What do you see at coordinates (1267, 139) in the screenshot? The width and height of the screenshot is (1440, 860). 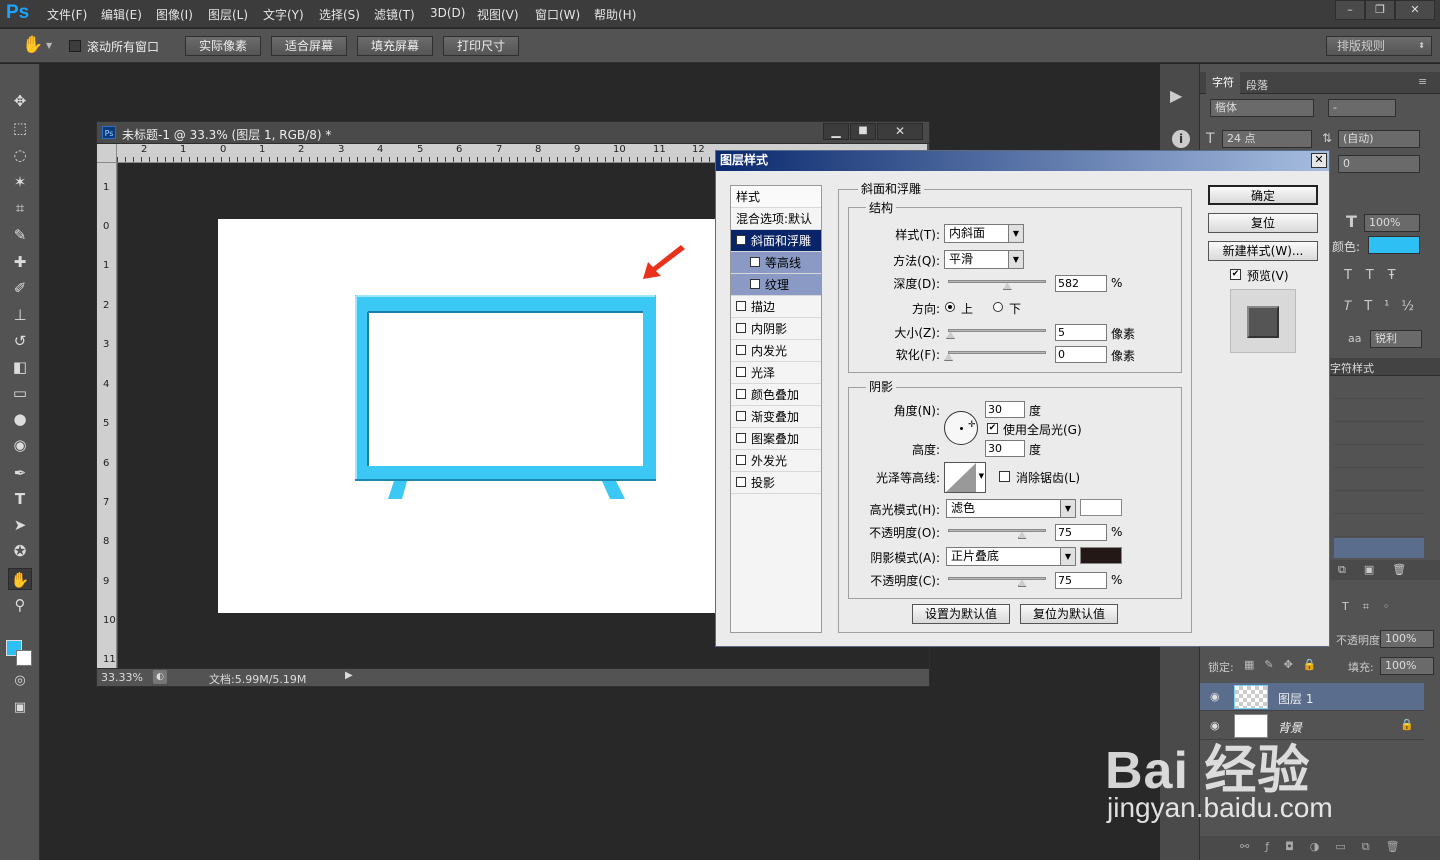 I see `font-size-field: 24 点` at bounding box center [1267, 139].